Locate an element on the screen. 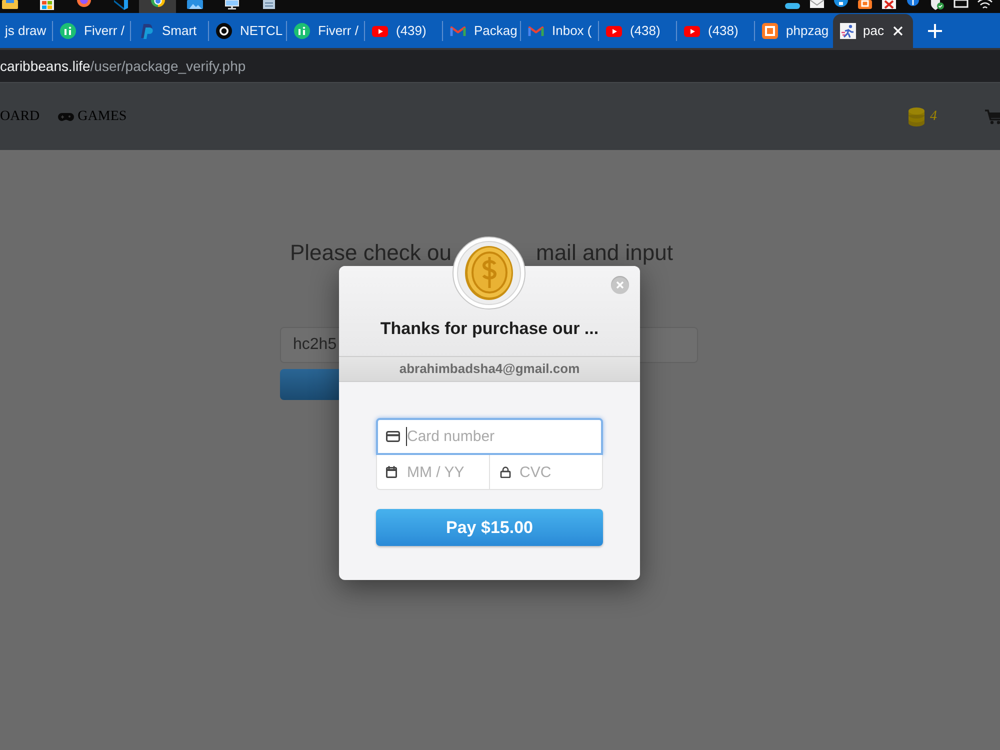 This screenshot has height=750, width=1000. gamepad-icon is located at coordinates (66, 116).